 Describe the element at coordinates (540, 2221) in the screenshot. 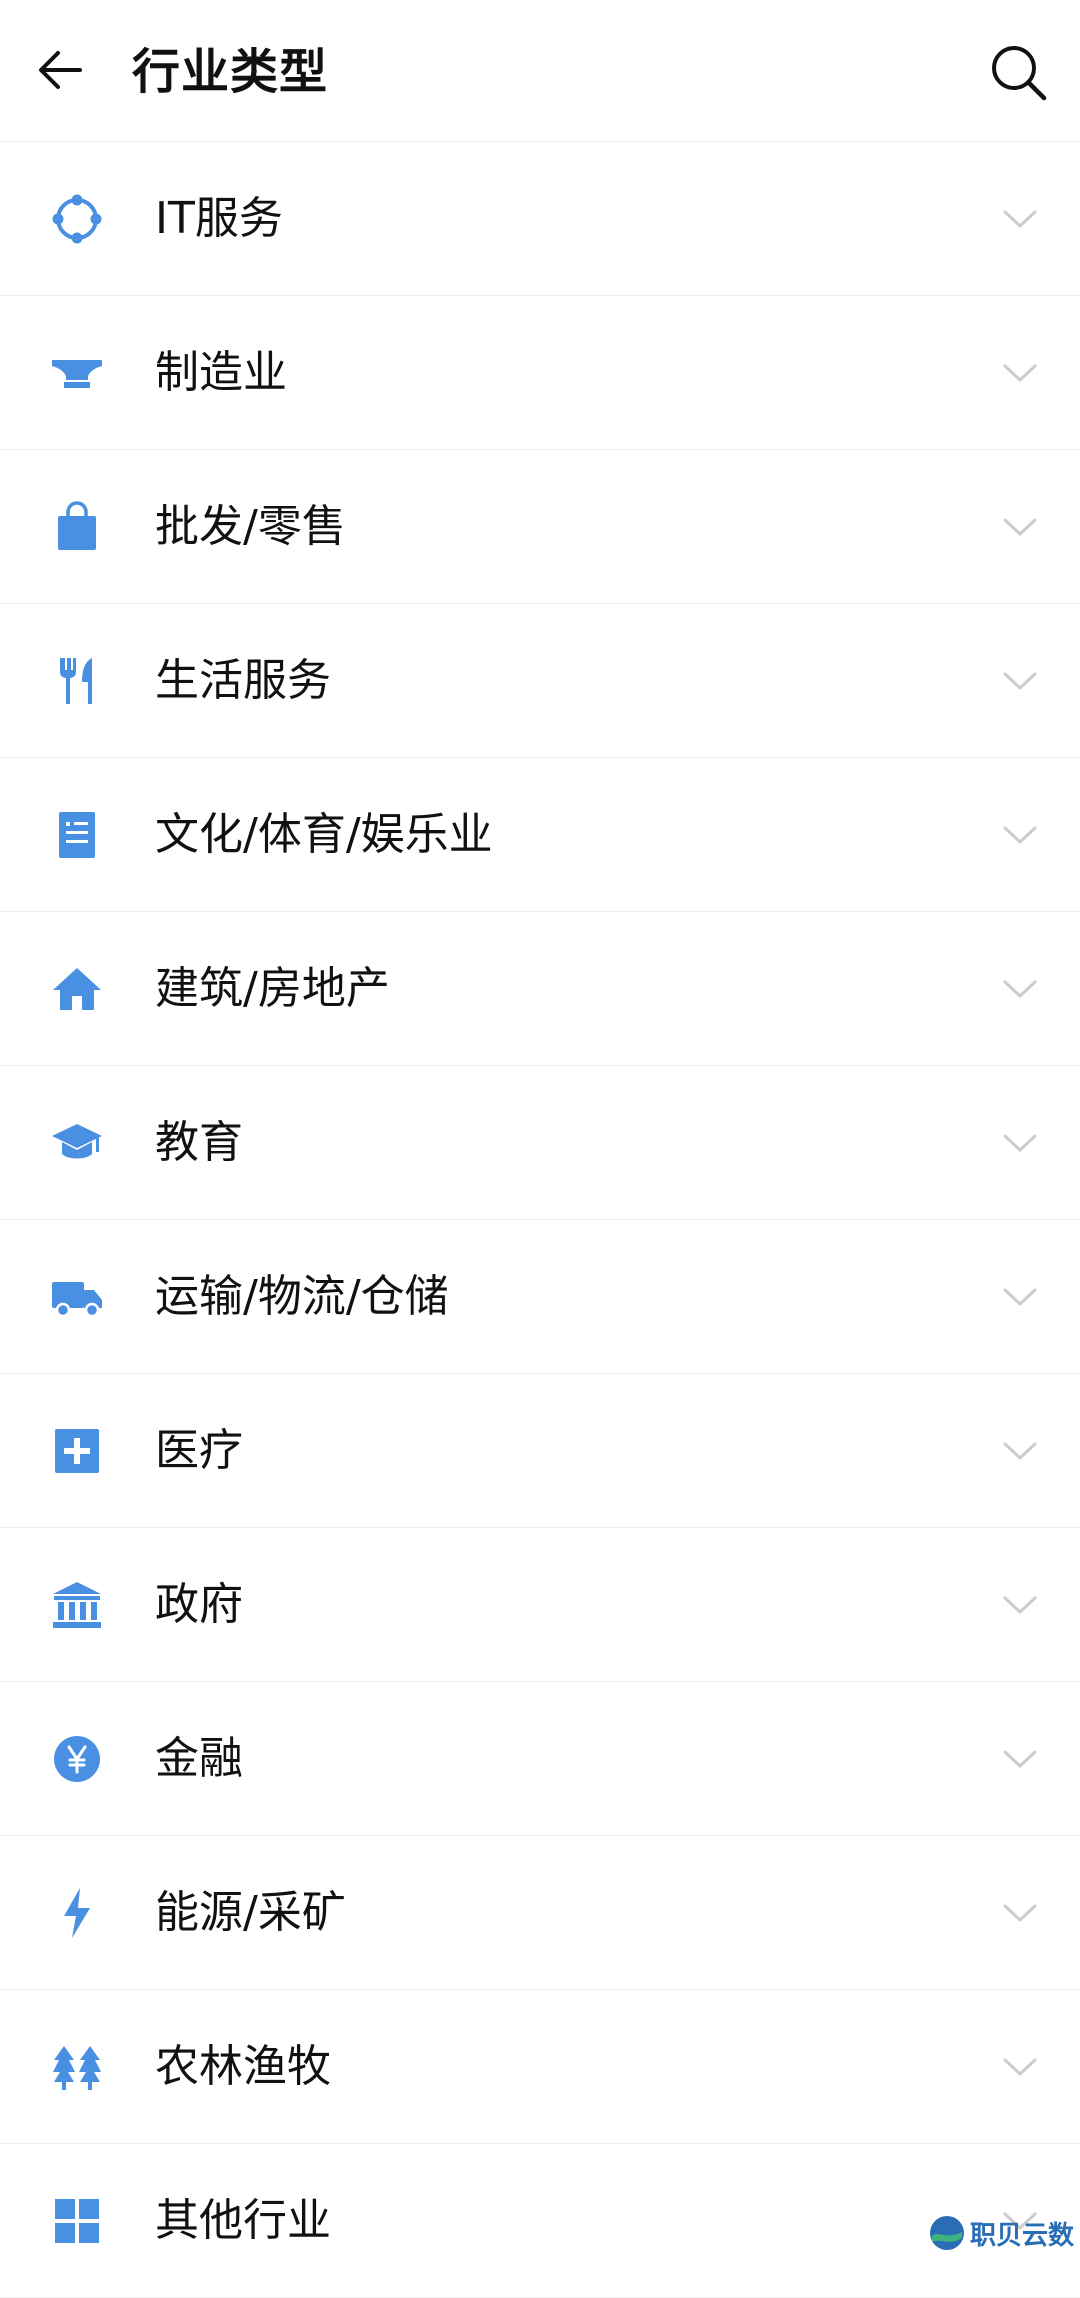

I see `industry-row-other: 其他行业` at that location.